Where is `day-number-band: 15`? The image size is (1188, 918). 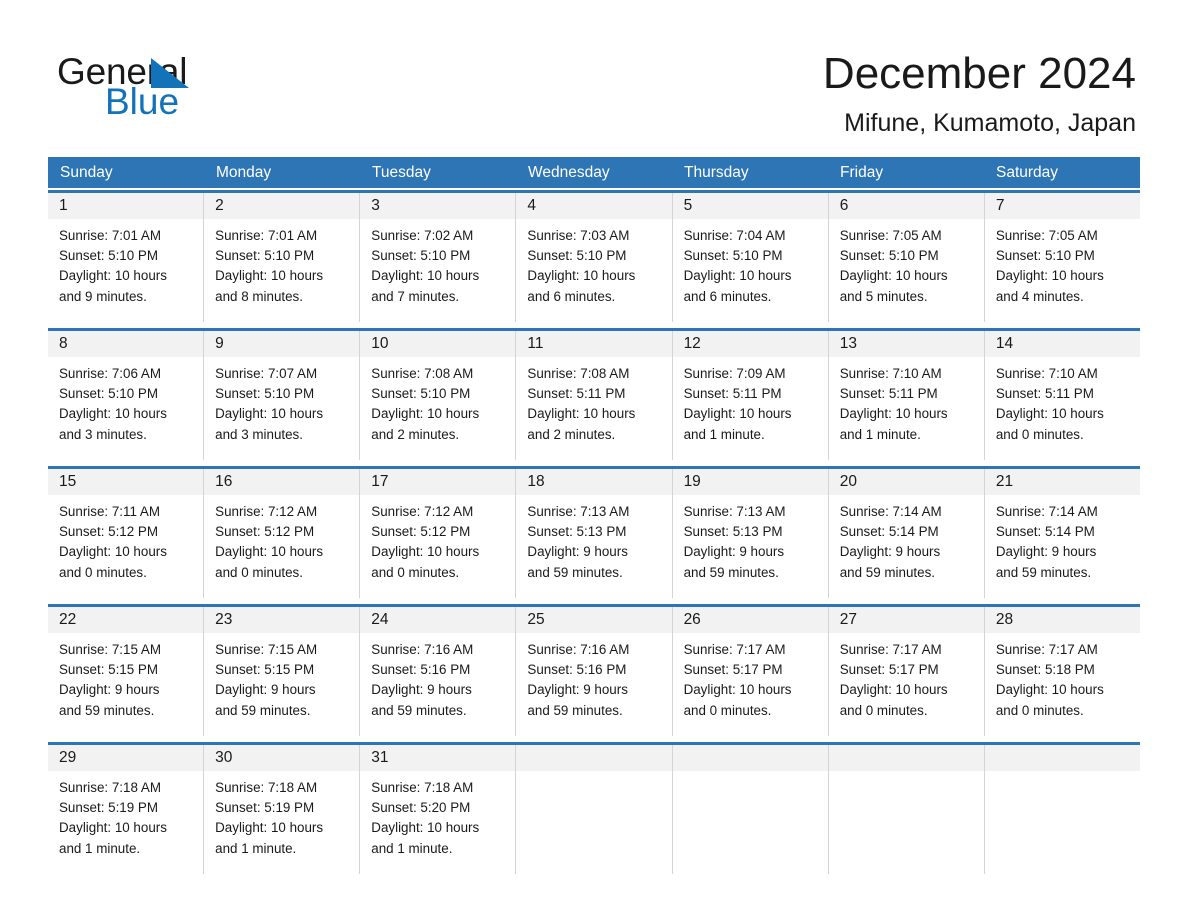
day-number-band: 15 is located at coordinates (126, 482).